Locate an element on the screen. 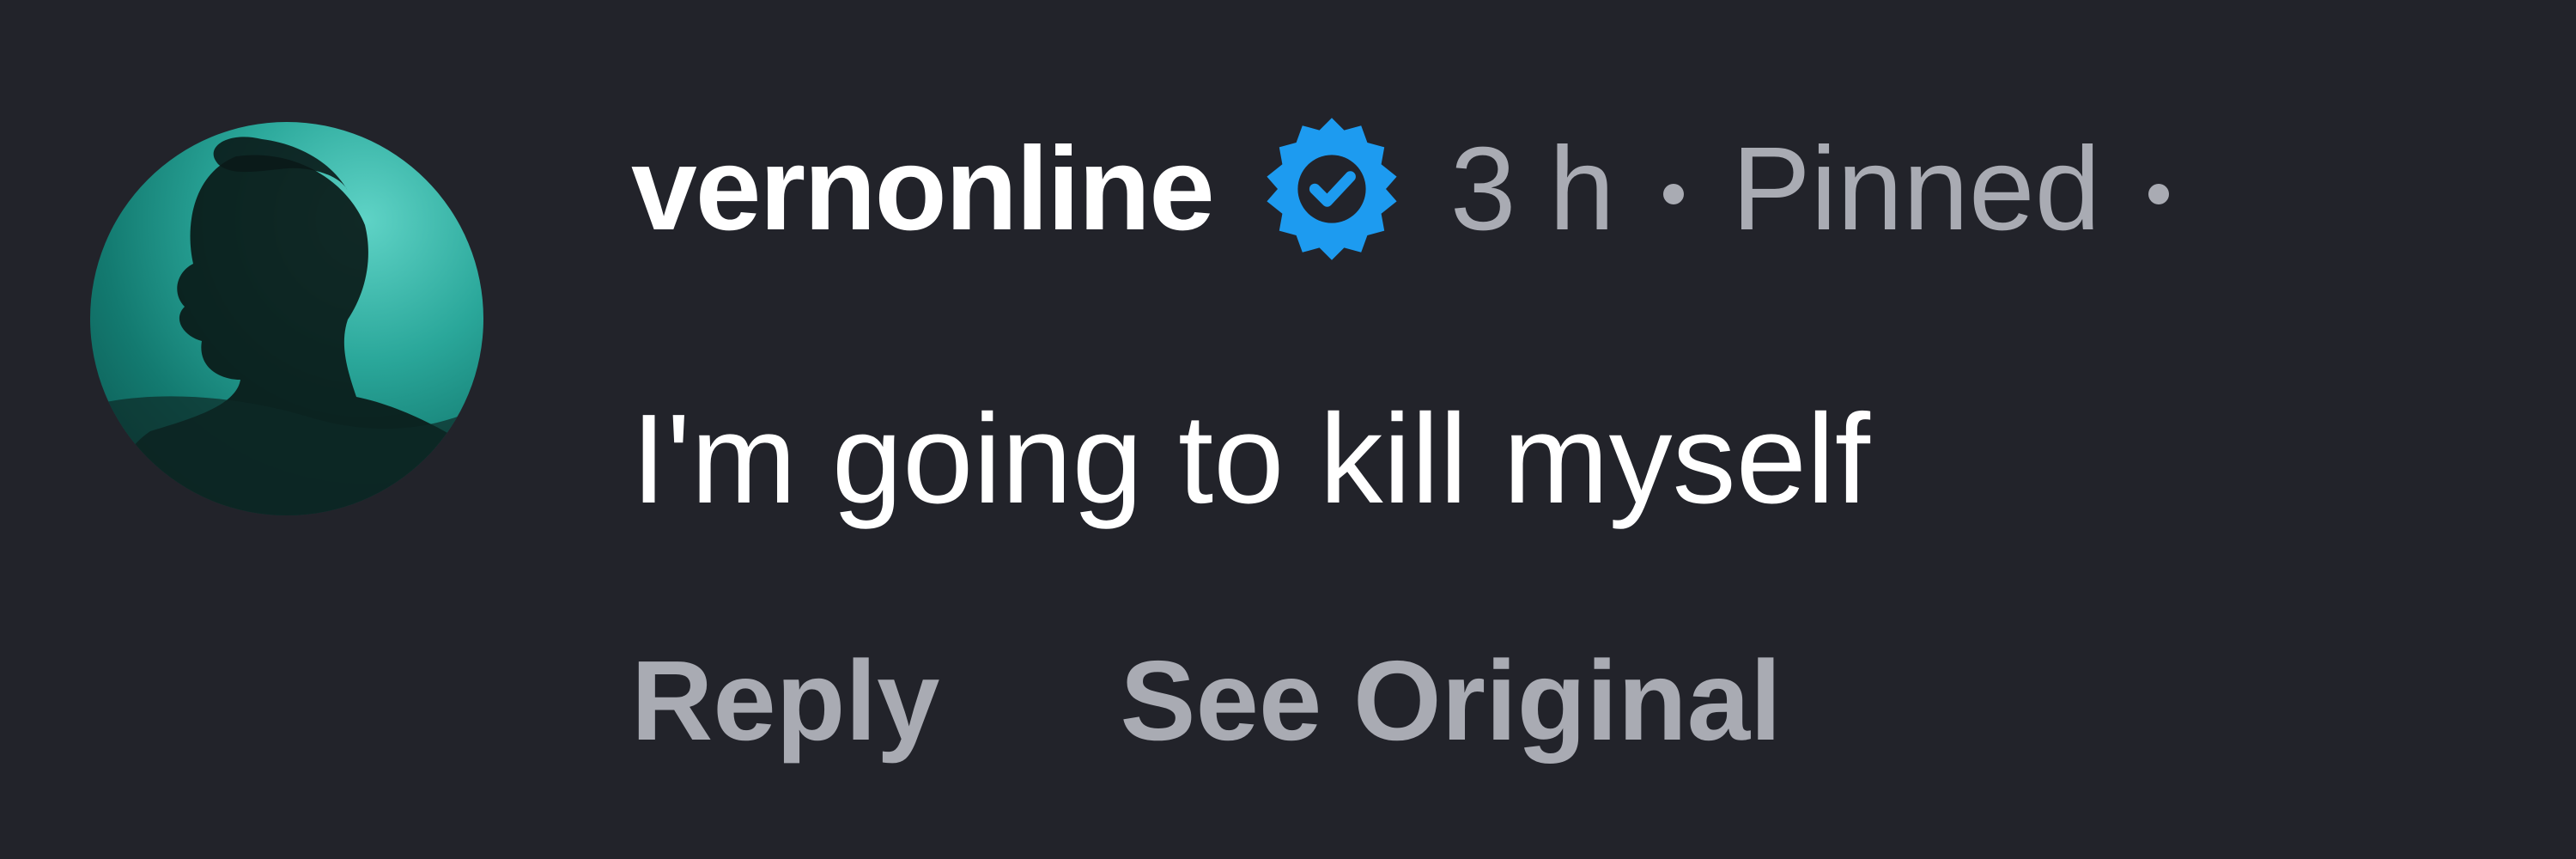  avatar is located at coordinates (286, 318).